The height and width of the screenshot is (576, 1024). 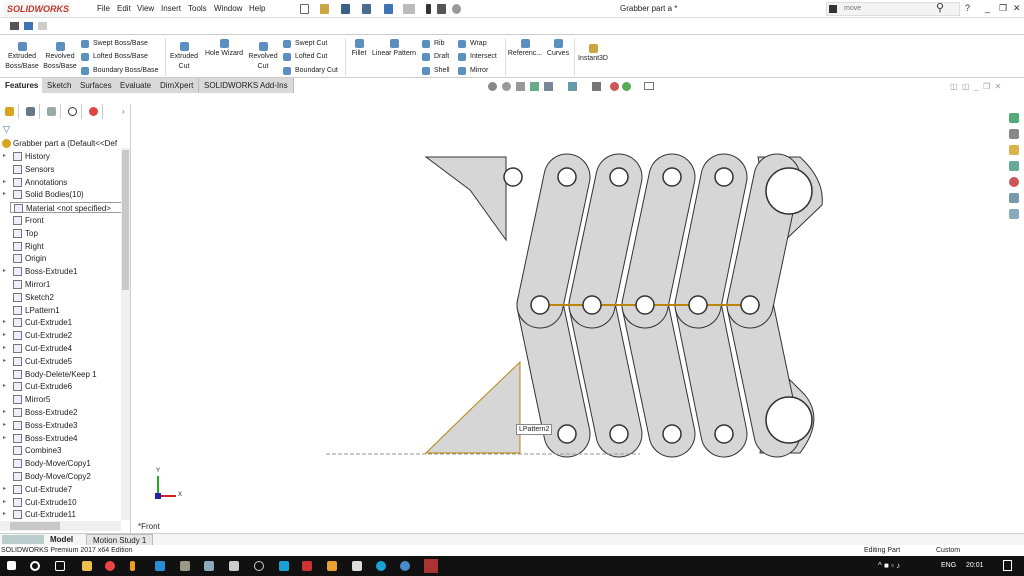 I want to click on boundary-boss-button: Boundary Boss/Base, so click(x=119, y=71).